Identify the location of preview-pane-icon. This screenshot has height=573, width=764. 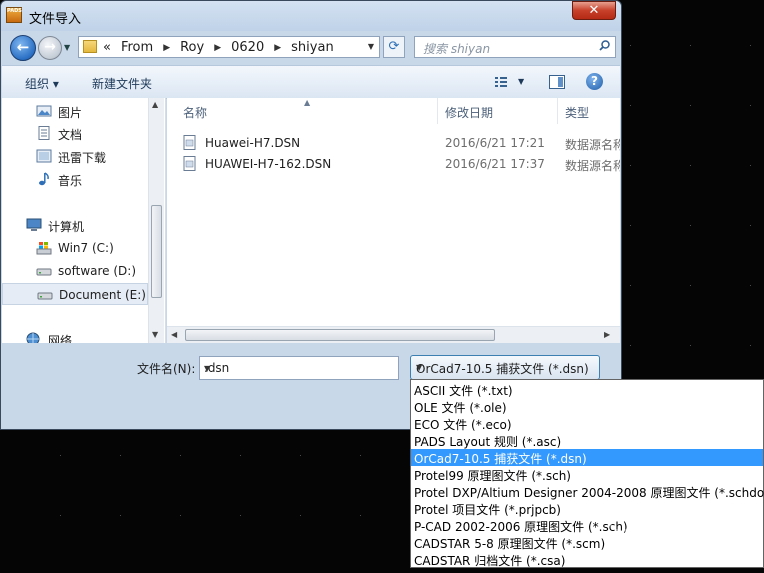
(557, 82).